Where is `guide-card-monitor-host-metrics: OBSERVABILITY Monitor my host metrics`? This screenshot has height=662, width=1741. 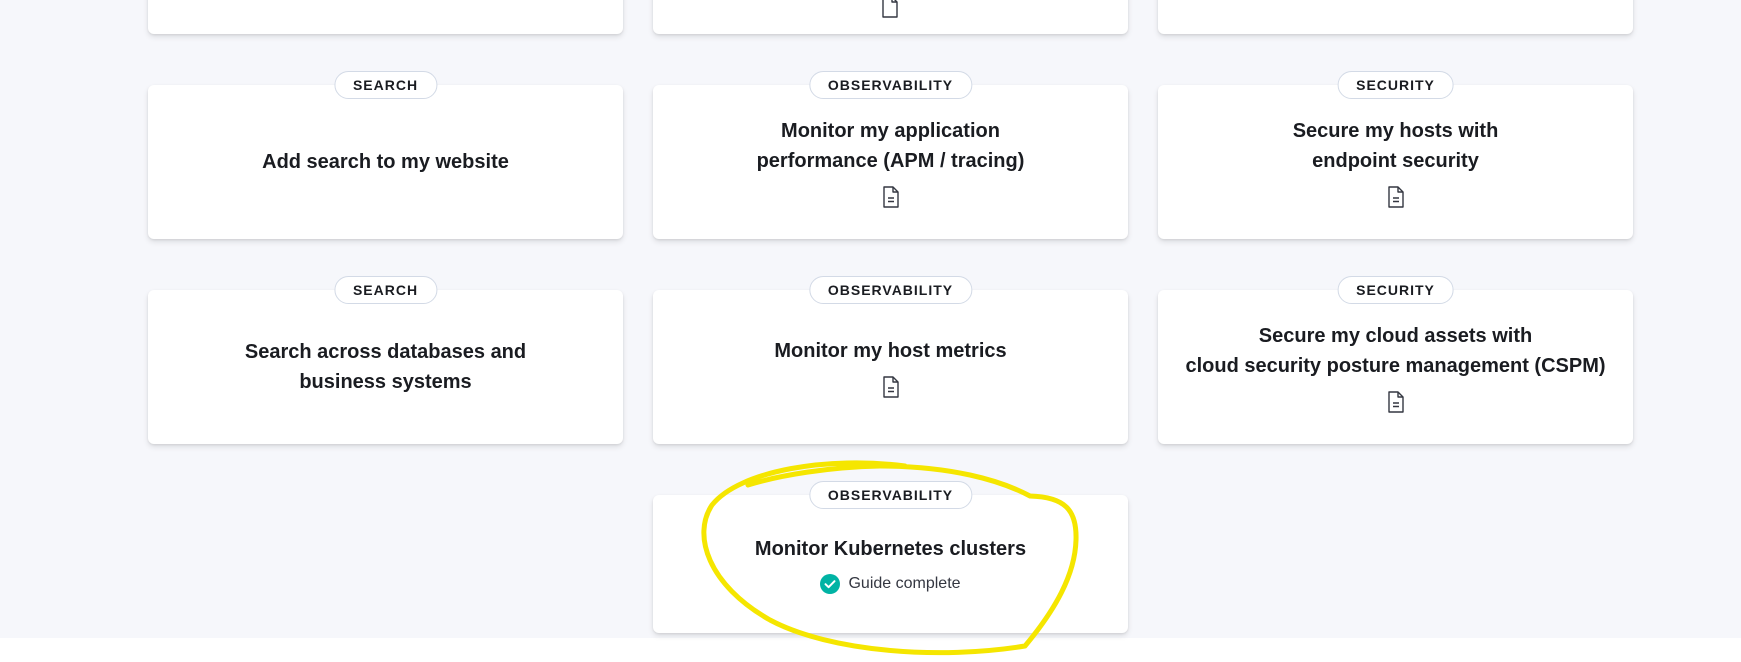 guide-card-monitor-host-metrics: OBSERVABILITY Monitor my host metrics is located at coordinates (890, 360).